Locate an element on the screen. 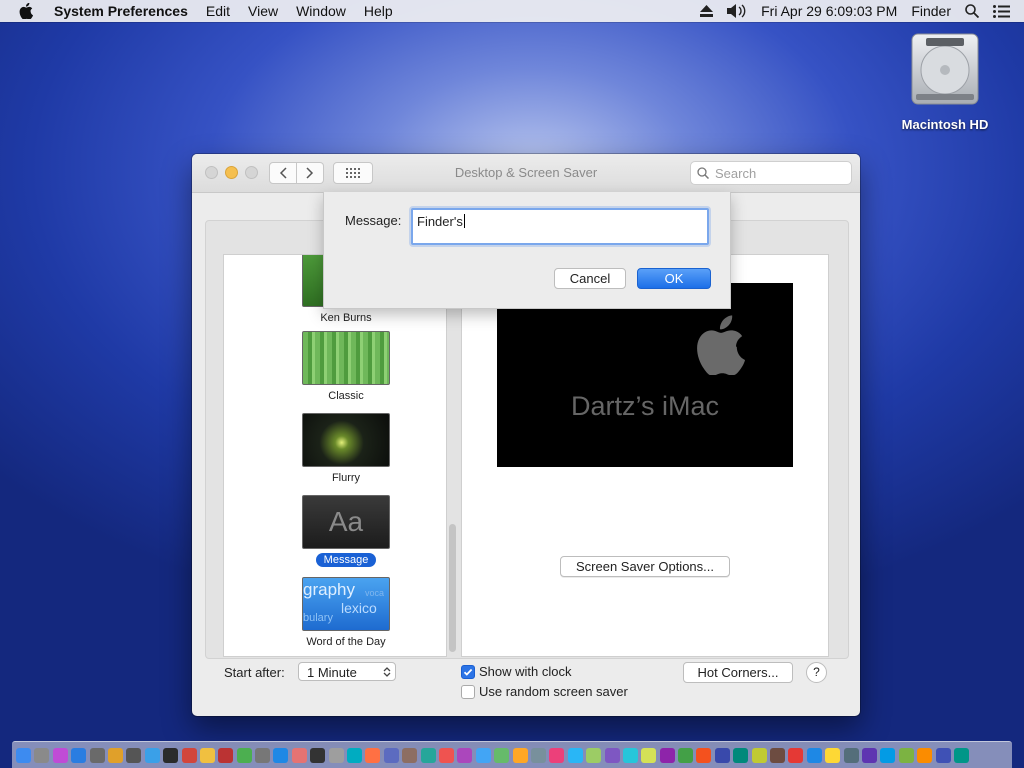 The image size is (1024, 768). list-scrollbar is located at coordinates (452, 588).